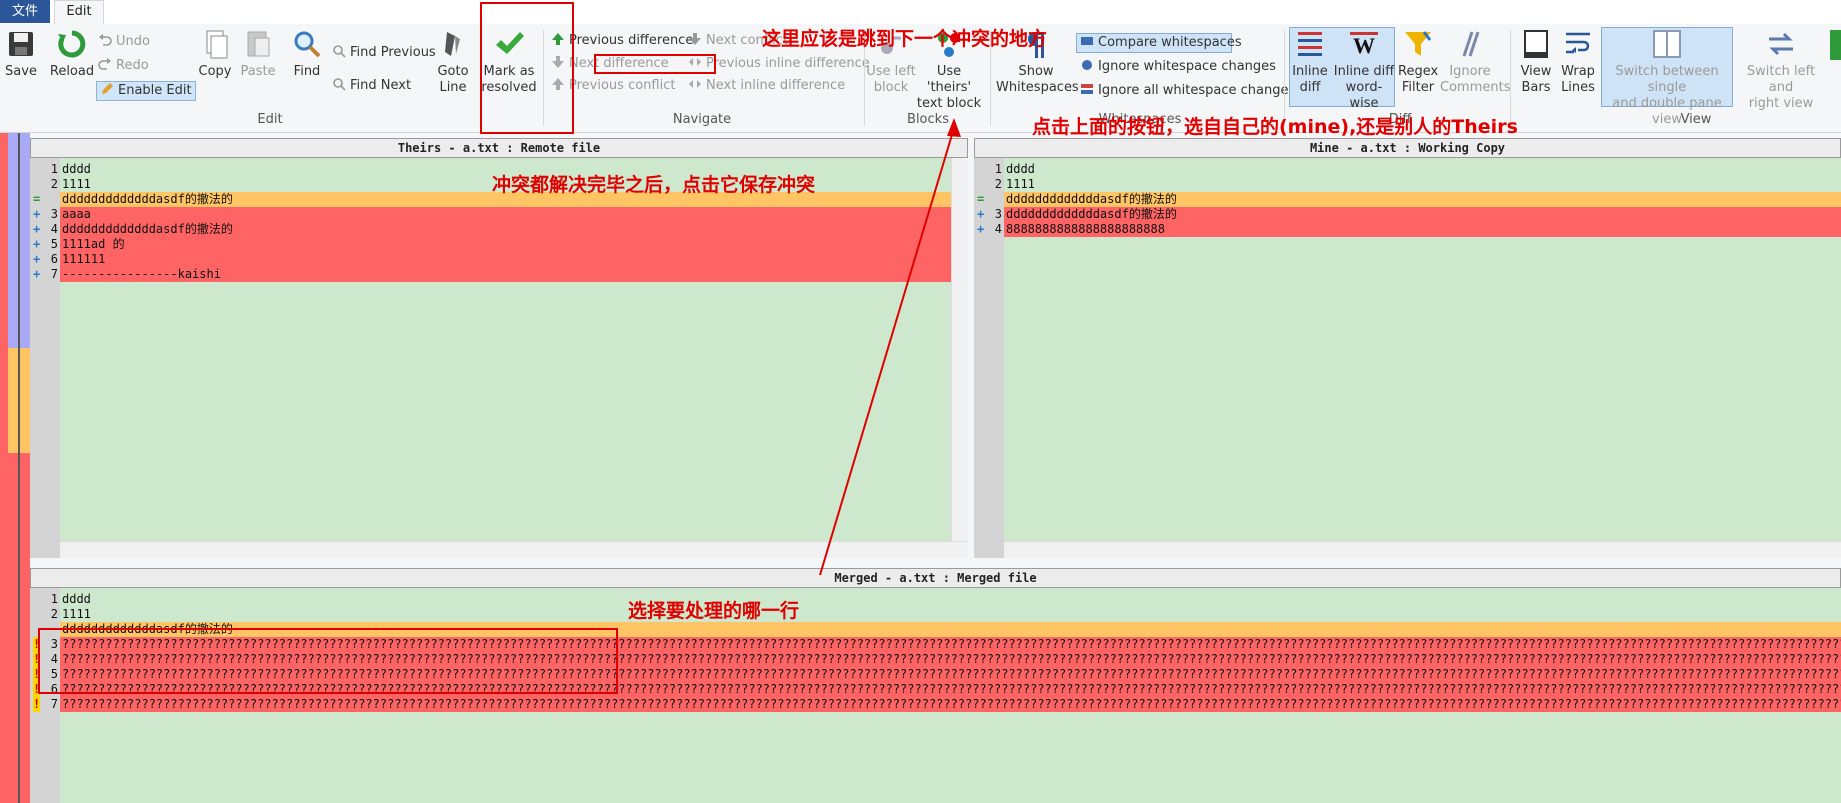 The image size is (1841, 803). Describe the element at coordinates (1418, 43) in the screenshot. I see `funnel-icon` at that location.